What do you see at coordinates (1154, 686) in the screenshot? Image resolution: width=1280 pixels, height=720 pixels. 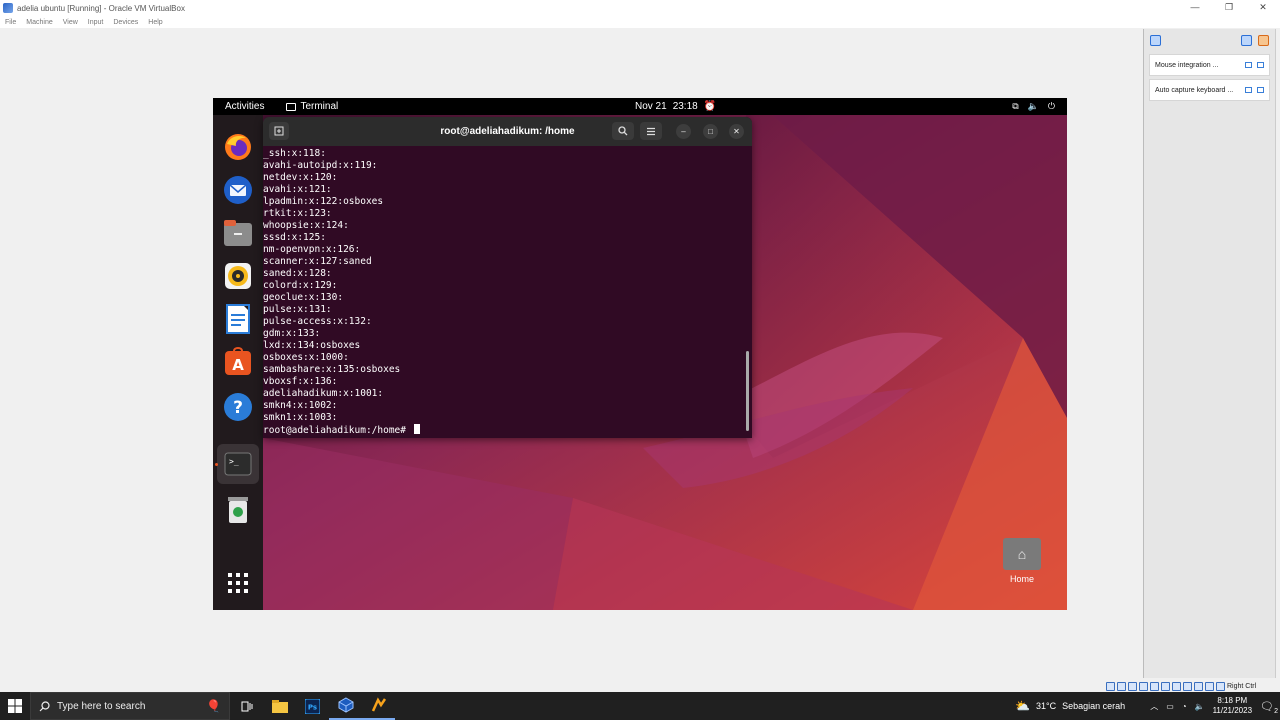 I see `usb-icon` at bounding box center [1154, 686].